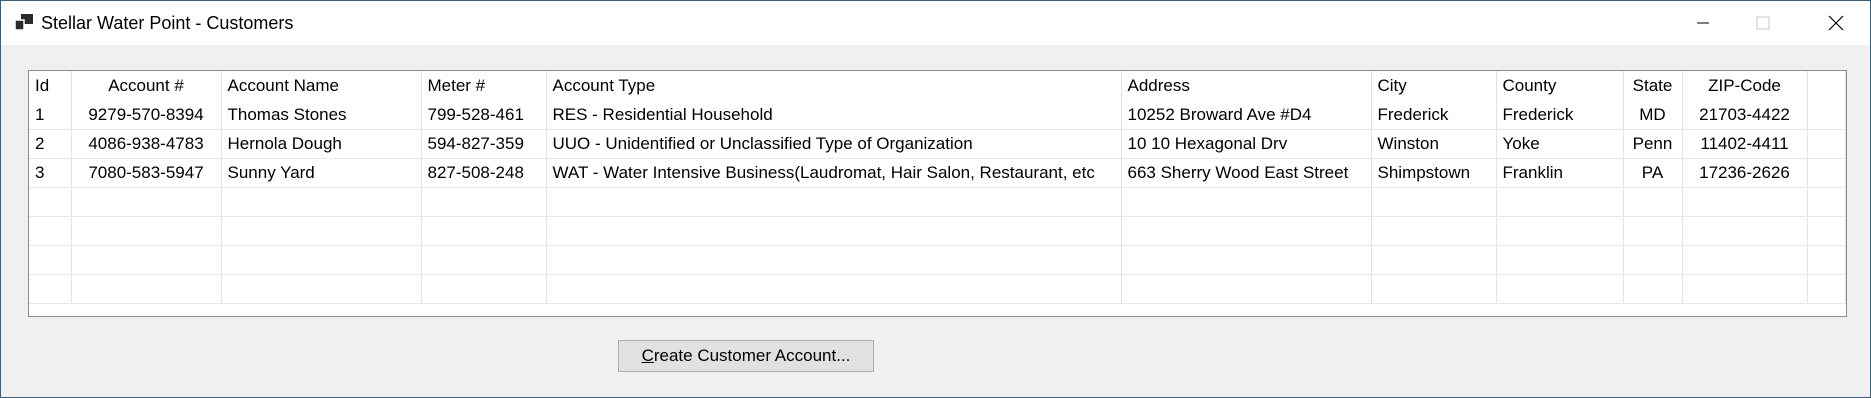 This screenshot has width=1871, height=398. I want to click on cell-meter-number: 799-528-461, so click(484, 115).